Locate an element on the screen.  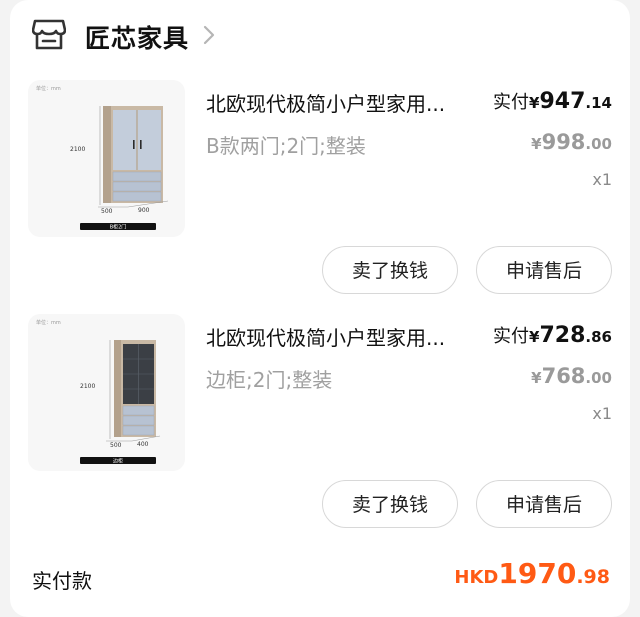
paid-integer: 728 is located at coordinates (562, 335).